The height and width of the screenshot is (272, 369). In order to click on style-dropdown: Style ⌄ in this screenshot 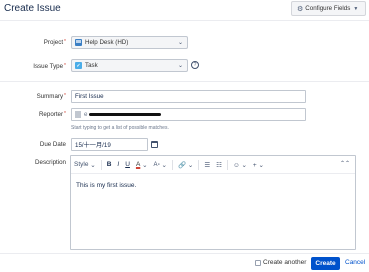, I will do `click(85, 165)`.